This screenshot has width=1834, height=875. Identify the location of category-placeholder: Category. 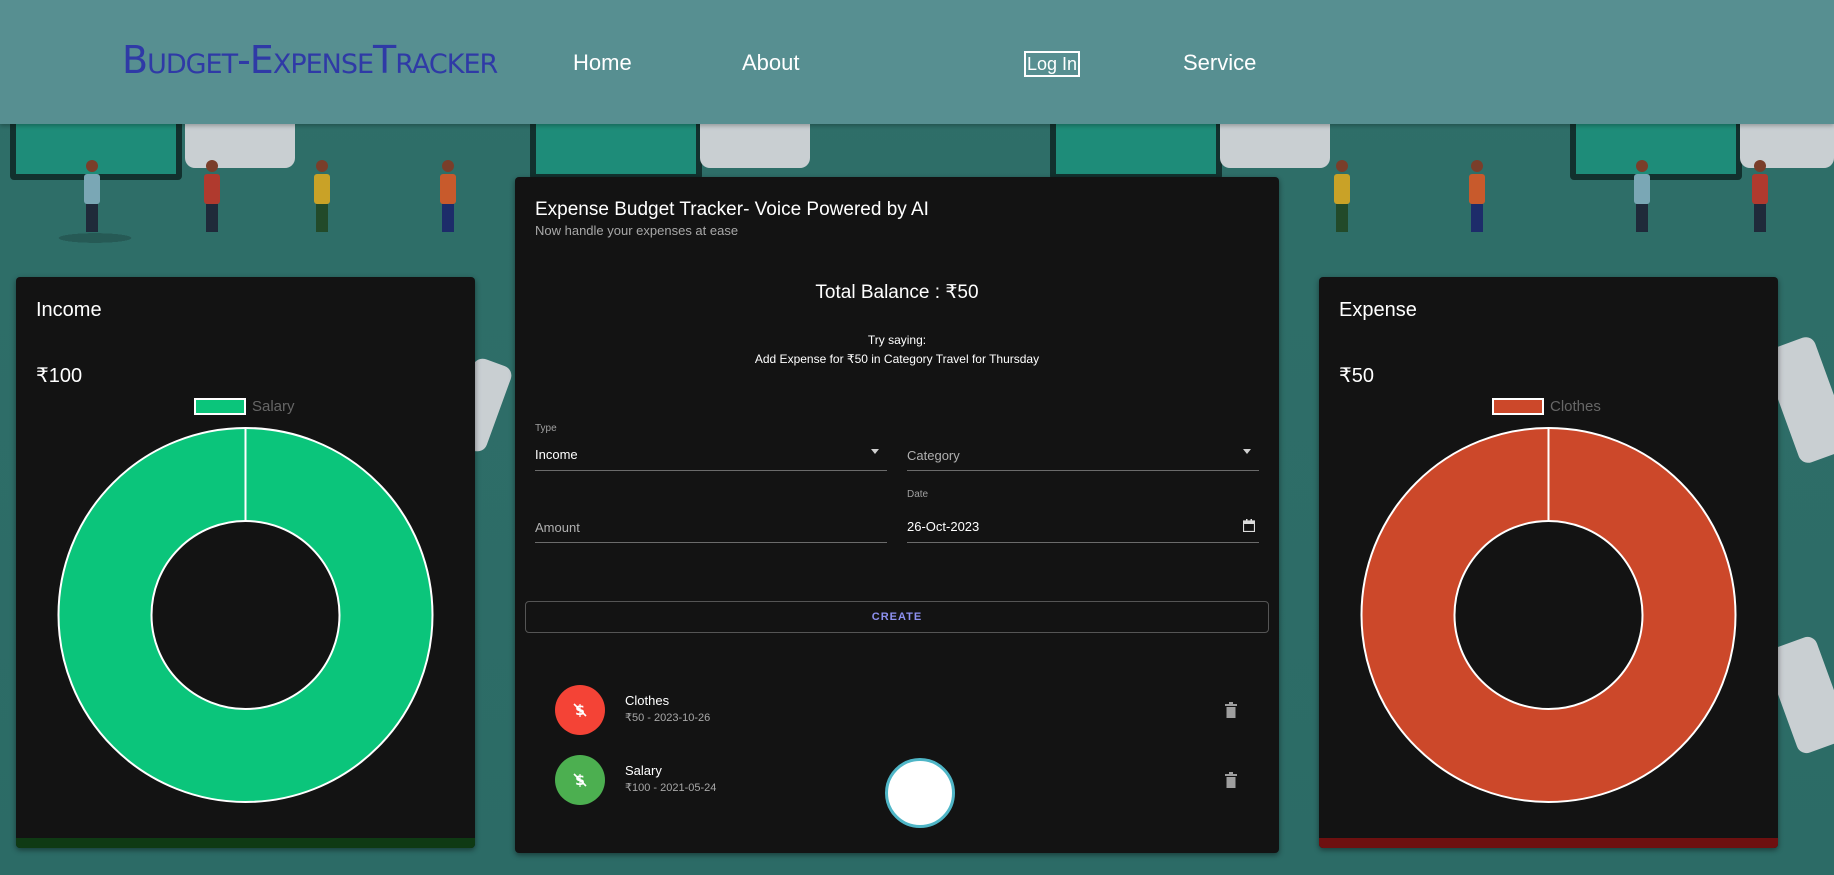
(933, 455).